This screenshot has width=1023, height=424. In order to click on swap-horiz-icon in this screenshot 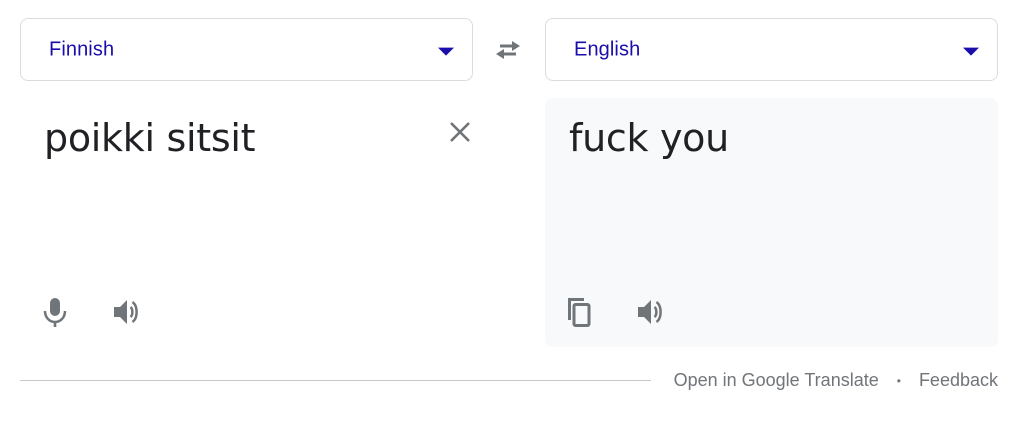, I will do `click(508, 50)`.